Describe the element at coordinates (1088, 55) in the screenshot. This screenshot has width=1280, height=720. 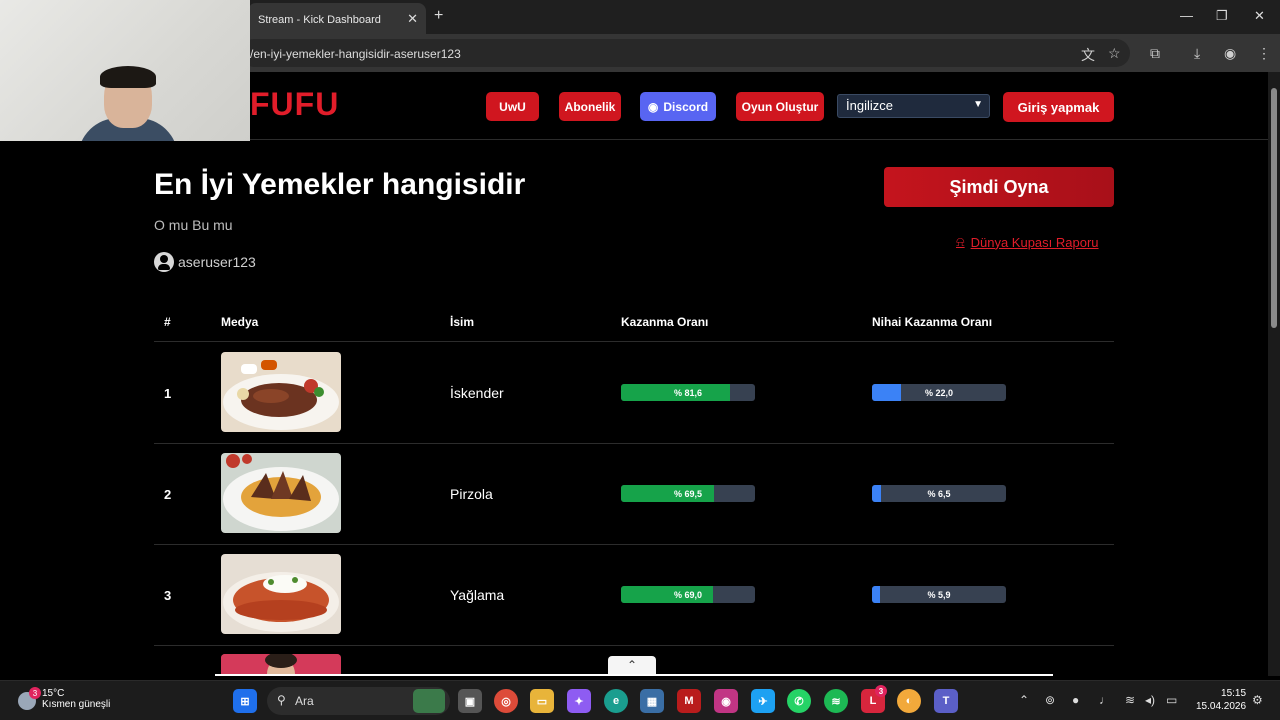
I see `translate-icon: 文` at that location.